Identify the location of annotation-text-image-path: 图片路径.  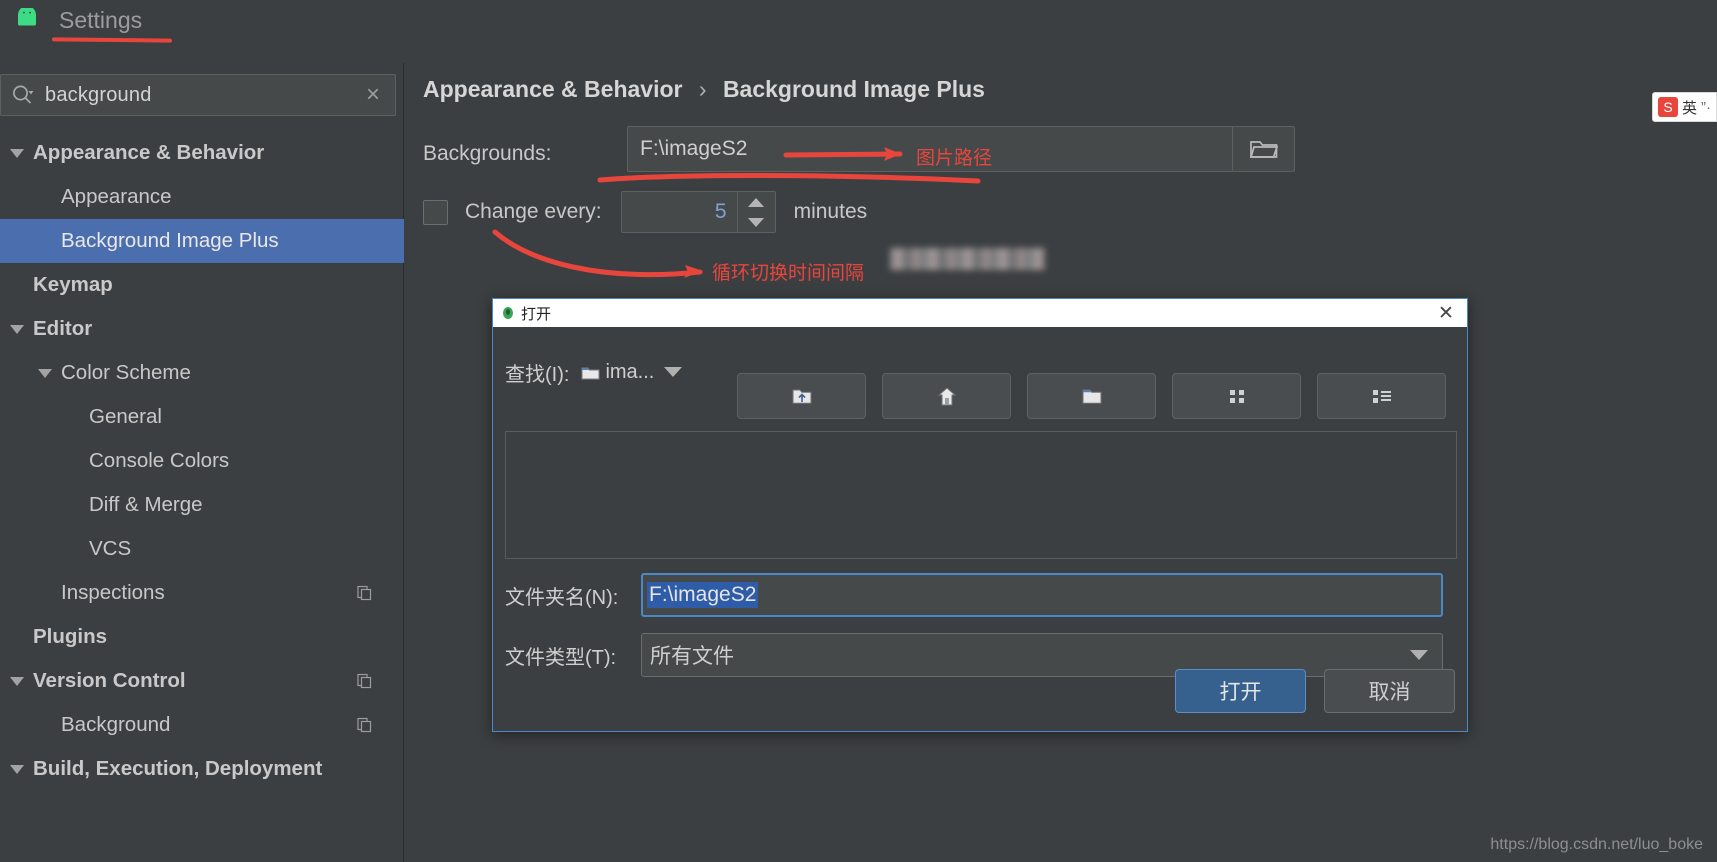
(954, 158).